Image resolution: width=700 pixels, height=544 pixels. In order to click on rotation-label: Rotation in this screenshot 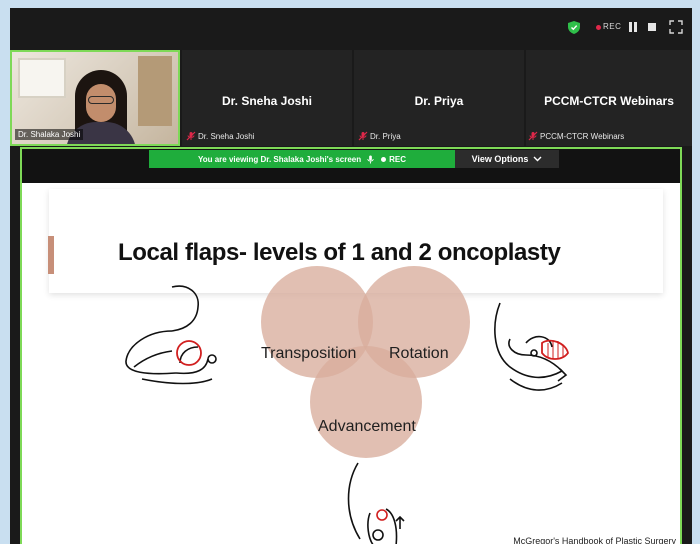, I will do `click(419, 353)`.